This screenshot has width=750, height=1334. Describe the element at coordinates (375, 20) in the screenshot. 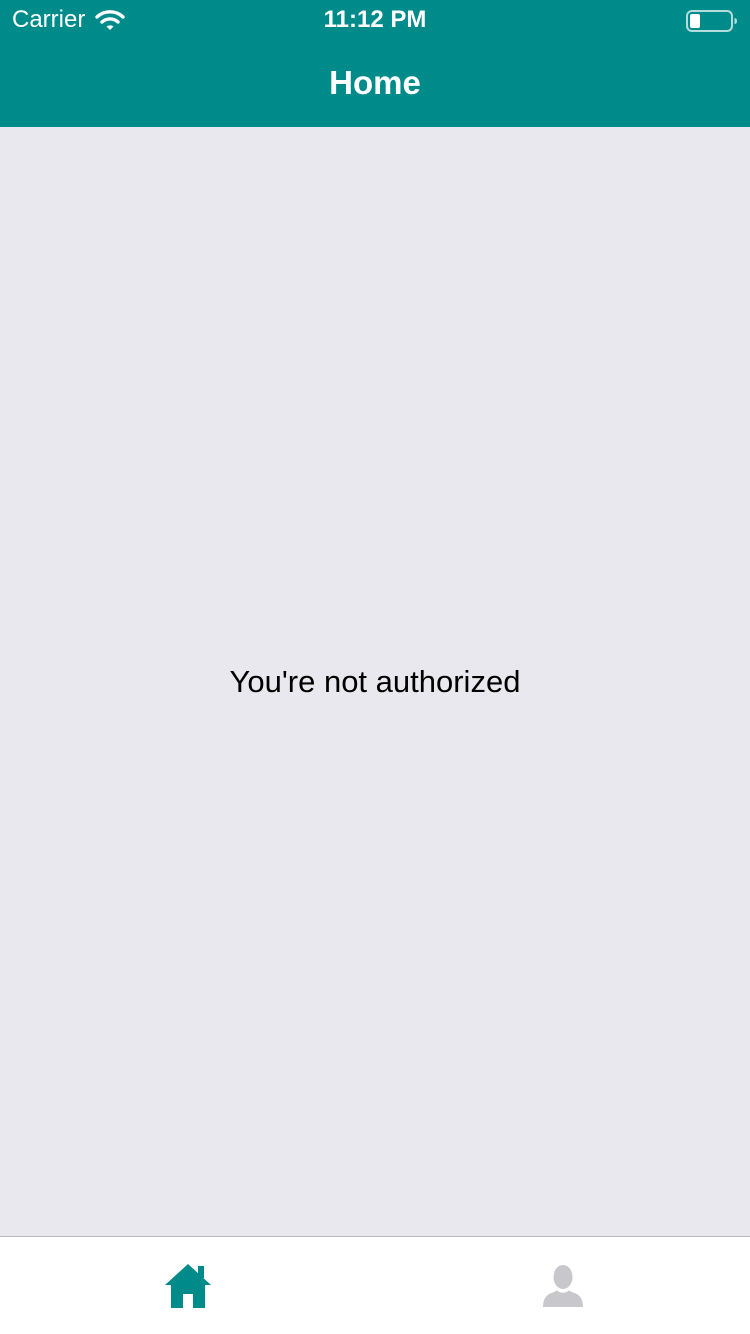

I see `status-bar: Carrier 11:12 PM` at that location.